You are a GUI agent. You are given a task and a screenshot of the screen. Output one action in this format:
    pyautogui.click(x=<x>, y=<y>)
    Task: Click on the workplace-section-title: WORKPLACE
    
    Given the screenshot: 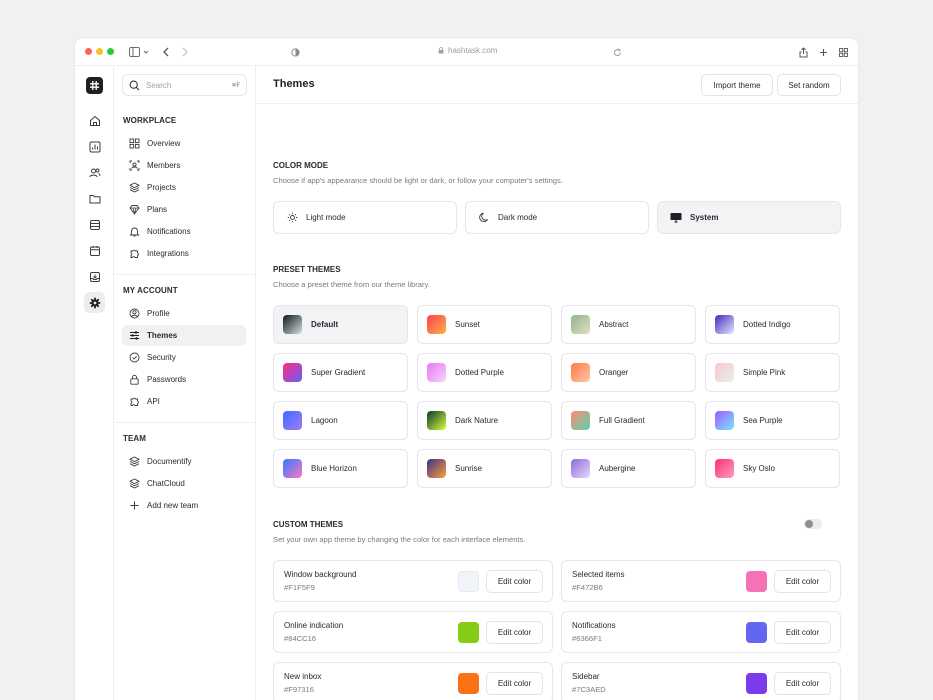 What is the action you would take?
    pyautogui.click(x=150, y=120)
    